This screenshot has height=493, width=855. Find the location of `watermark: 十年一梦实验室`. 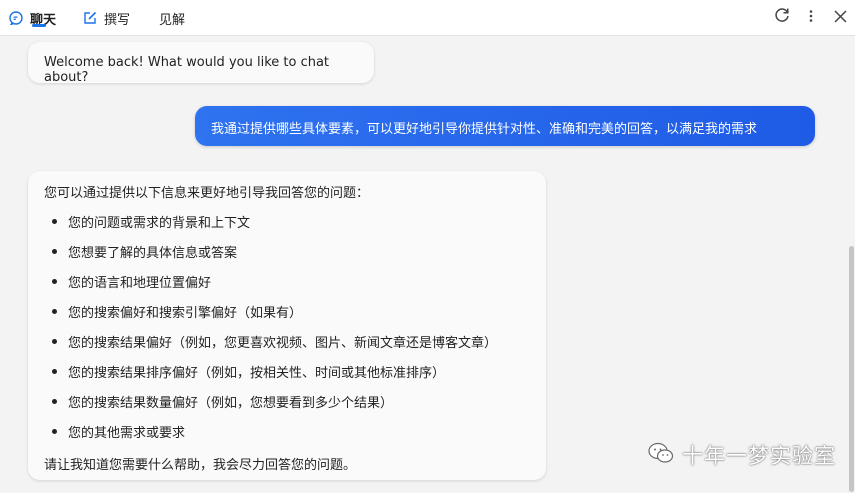

watermark: 十年一梦实验室 is located at coordinates (742, 455).